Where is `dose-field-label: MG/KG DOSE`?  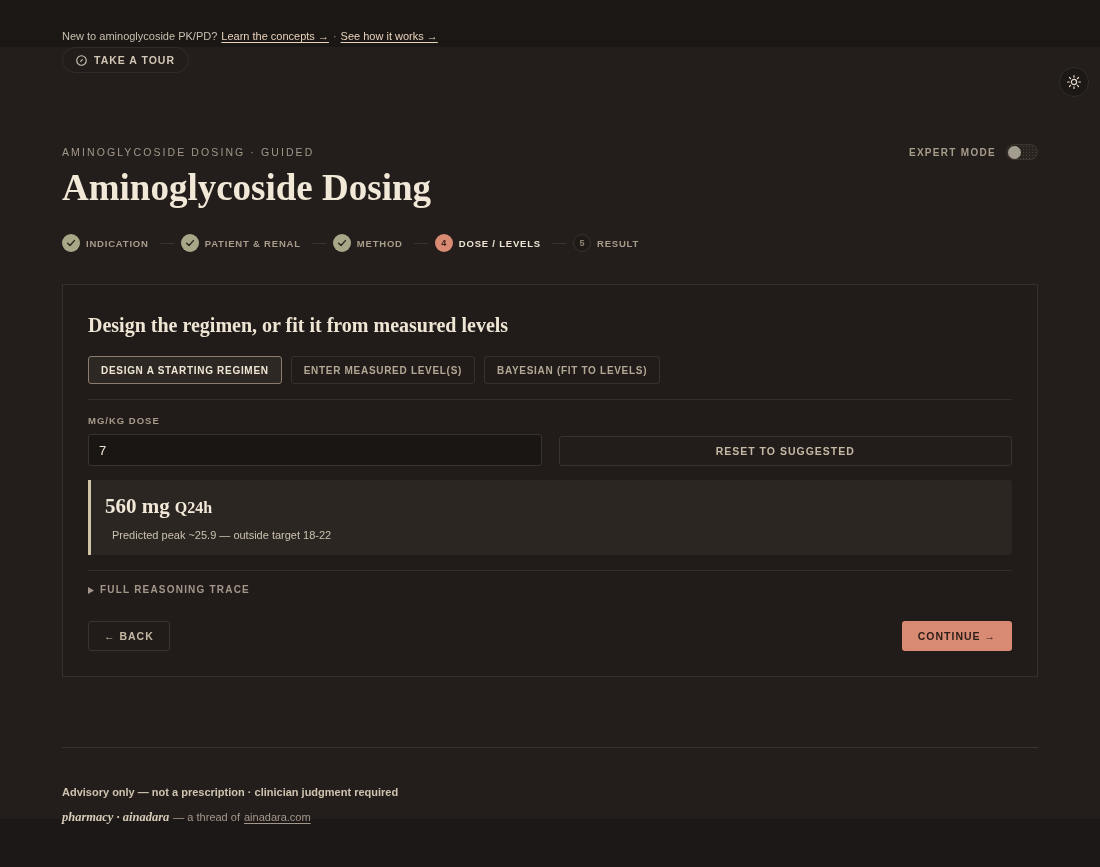
dose-field-label: MG/KG DOSE is located at coordinates (124, 421).